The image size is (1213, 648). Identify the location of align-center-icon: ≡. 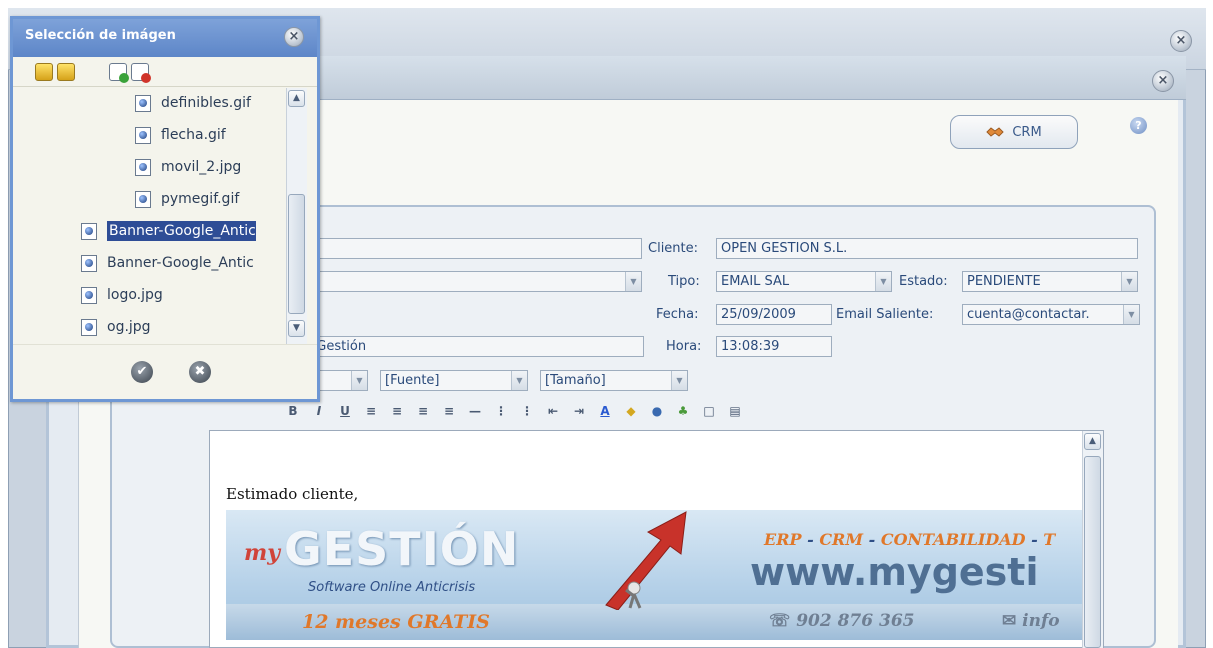
(397, 411).